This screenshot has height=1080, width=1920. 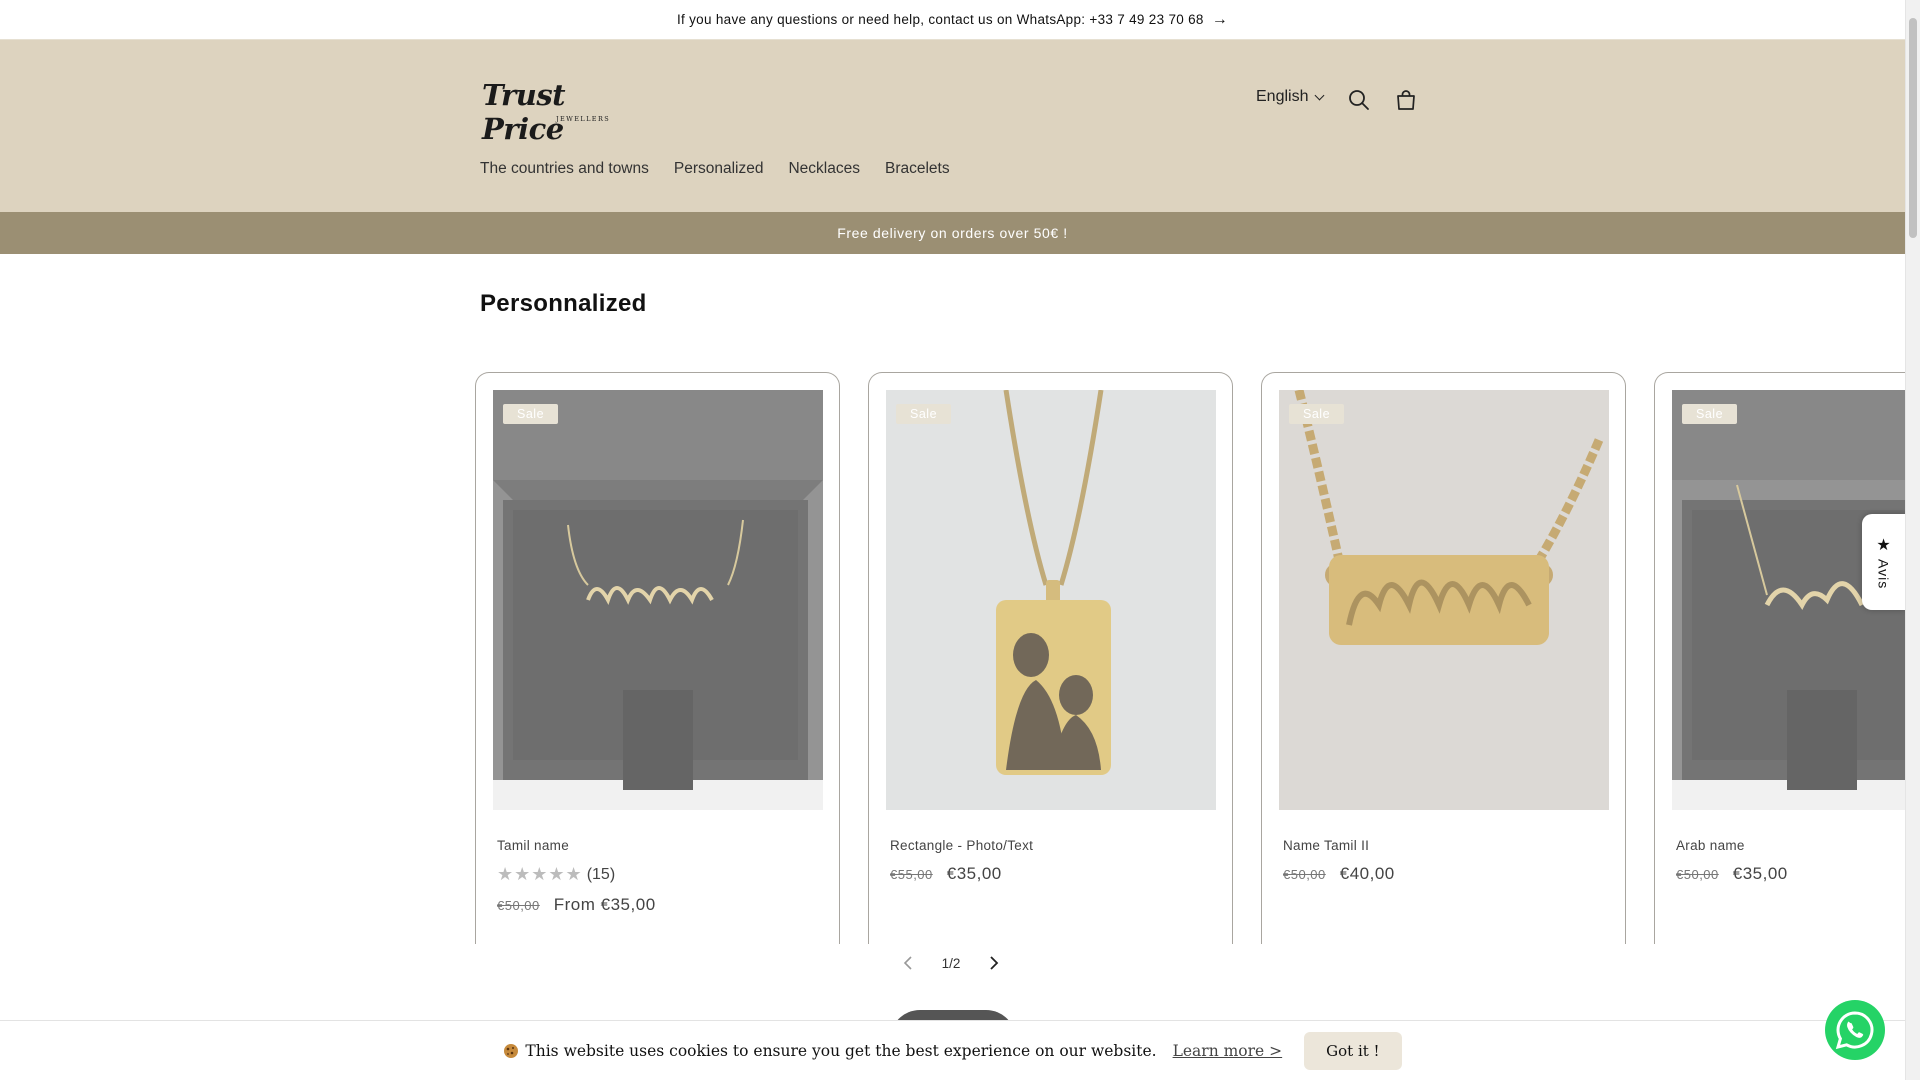 What do you see at coordinates (524, 112) in the screenshot?
I see `logo-wordmark: Trust Price` at bounding box center [524, 112].